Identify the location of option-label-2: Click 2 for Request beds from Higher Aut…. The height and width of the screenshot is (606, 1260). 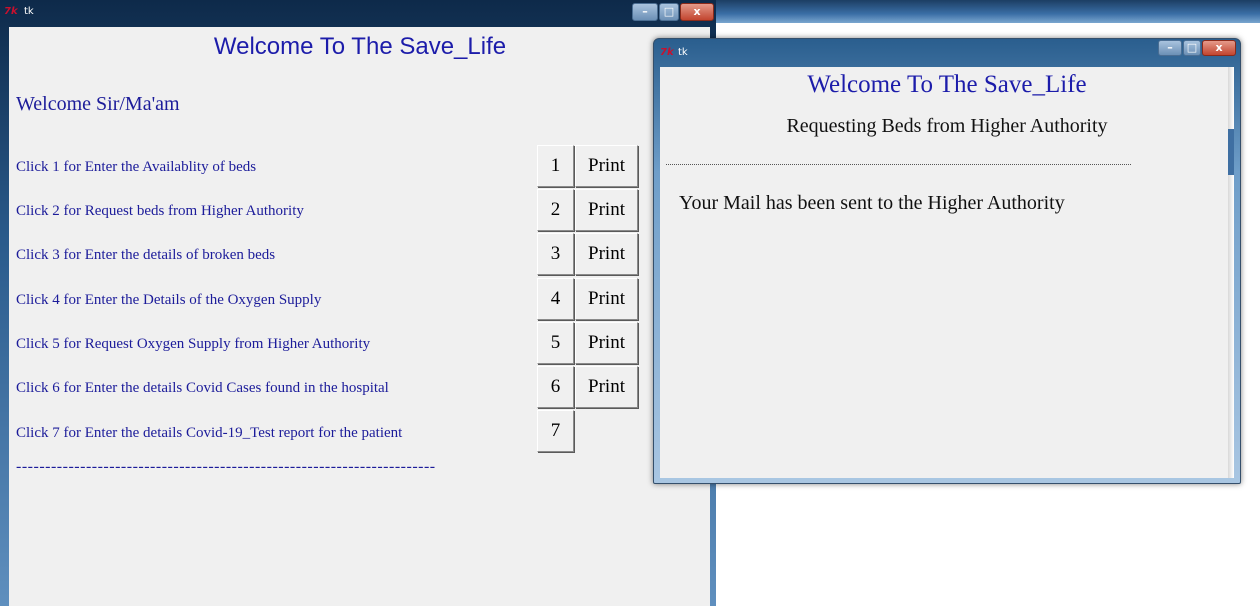
(160, 211).